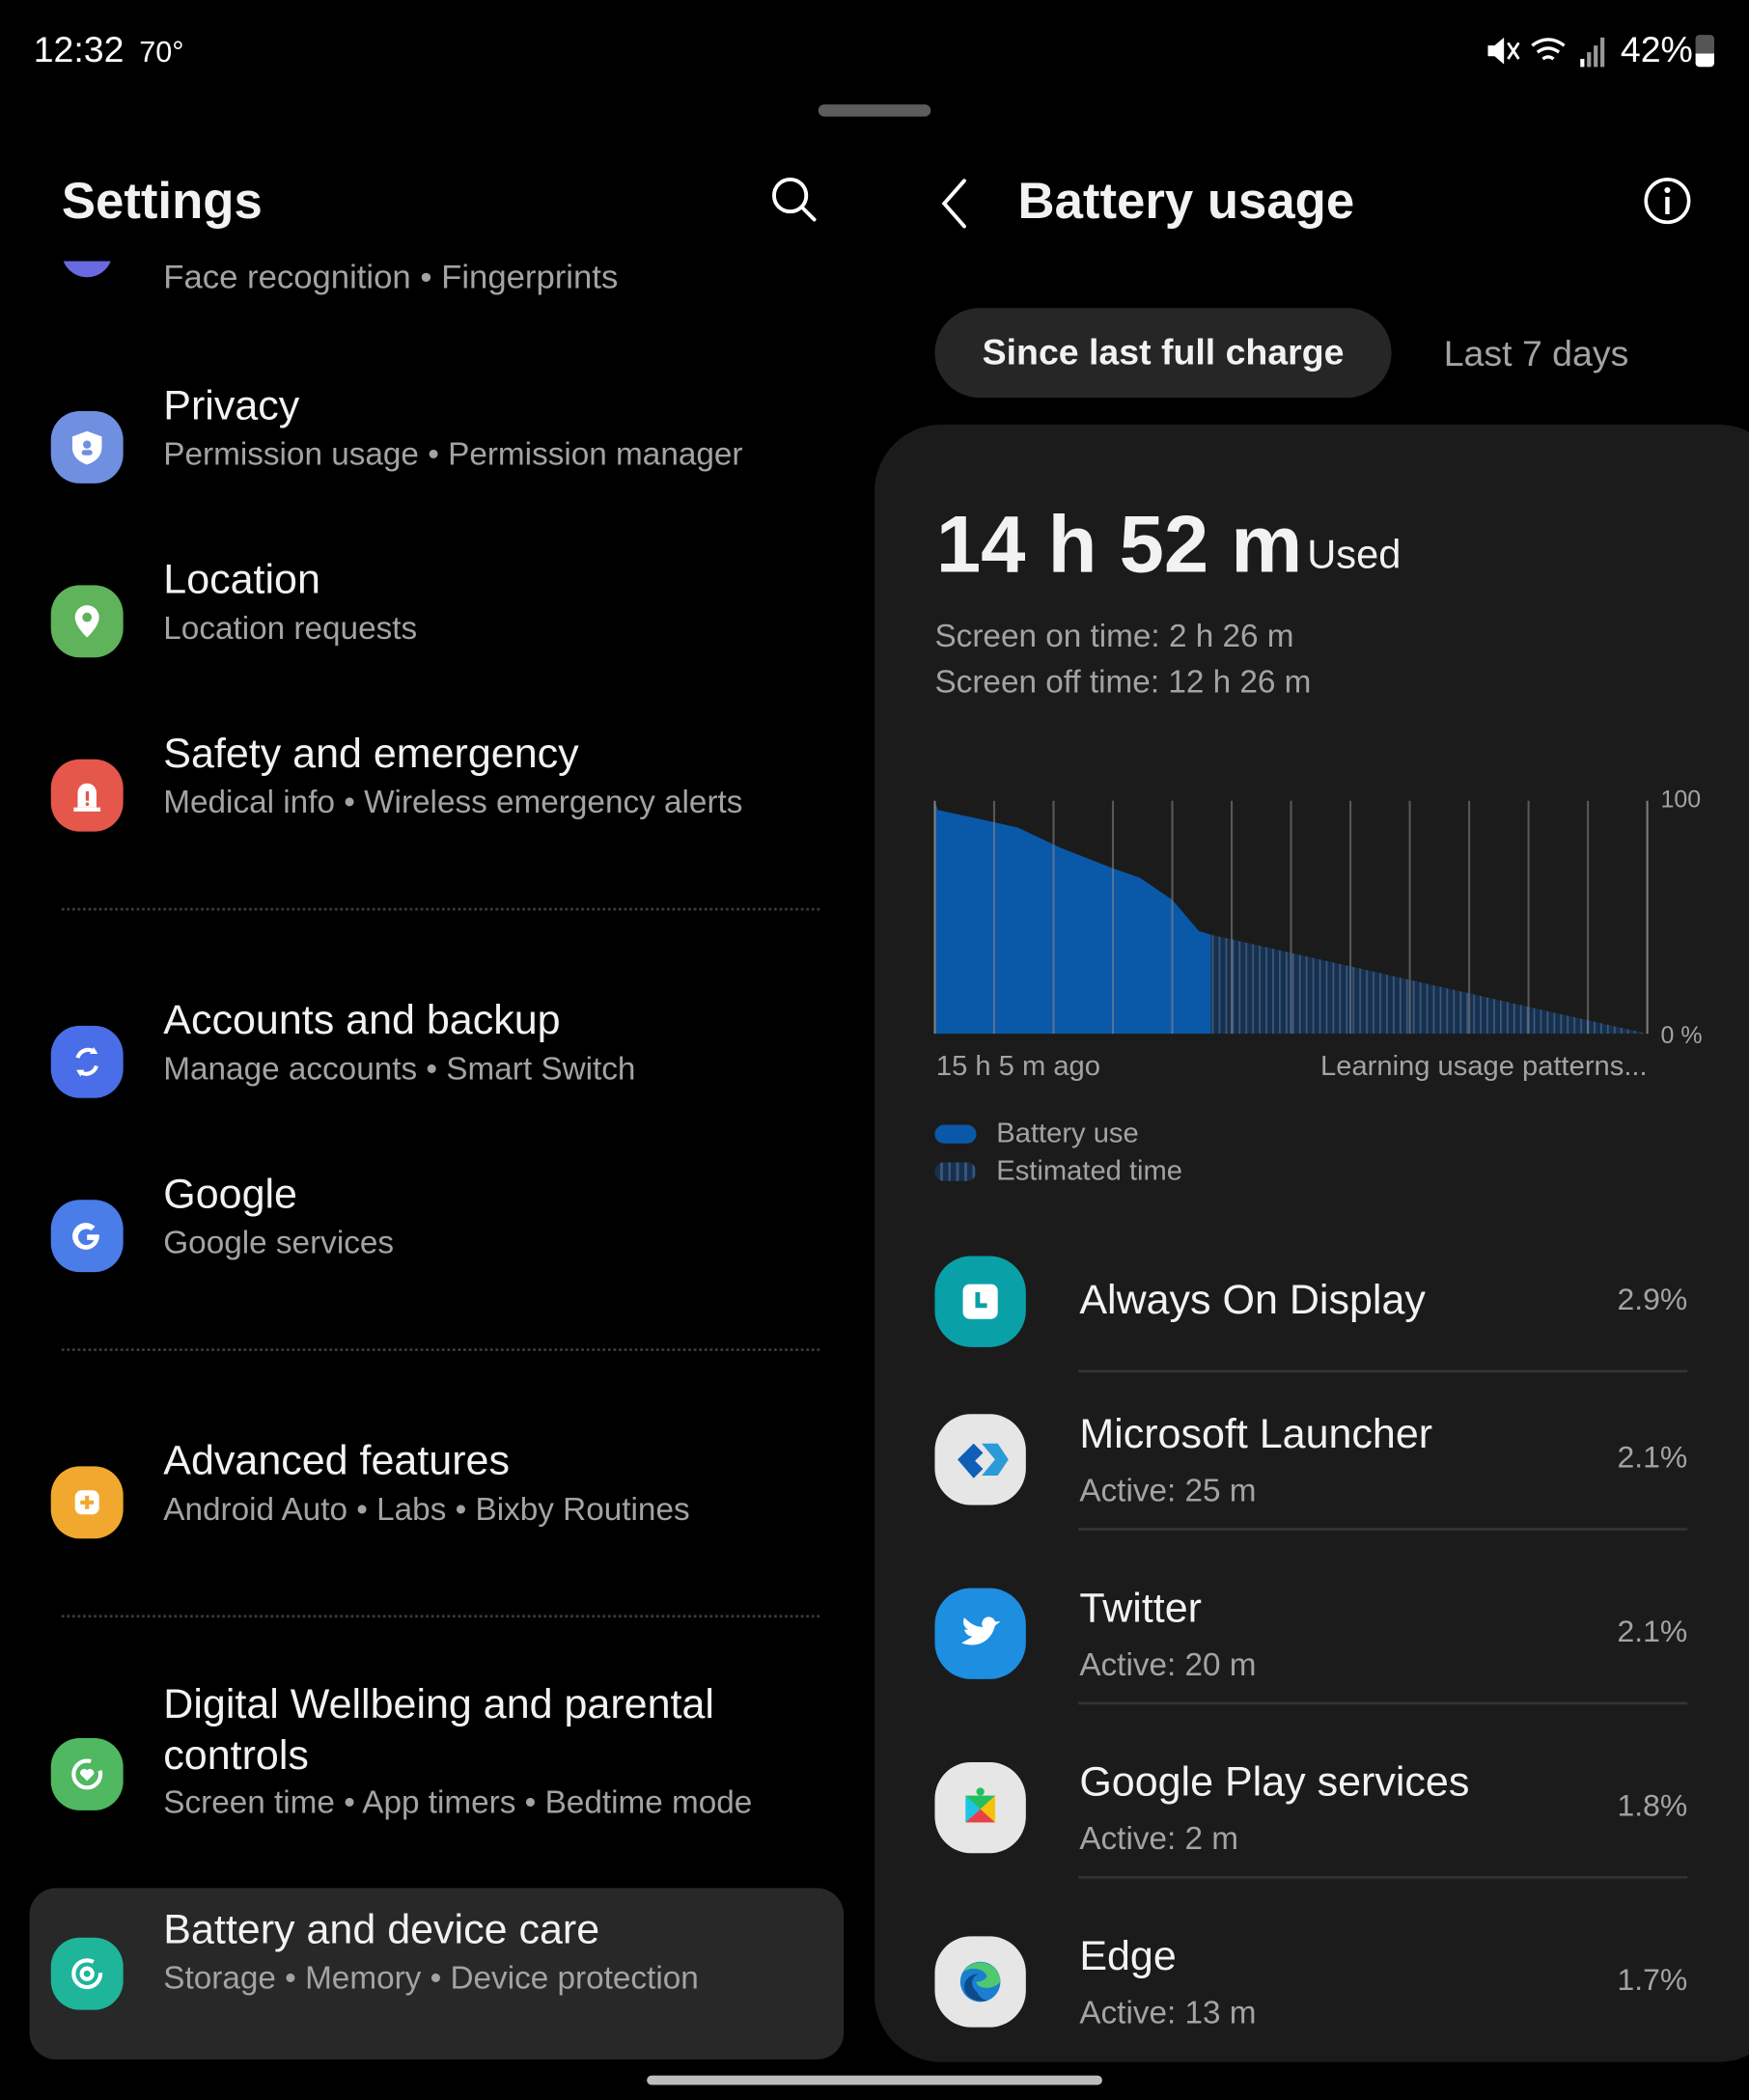 The image size is (1749, 2100). I want to click on app-row-twitter, so click(1313, 1634).